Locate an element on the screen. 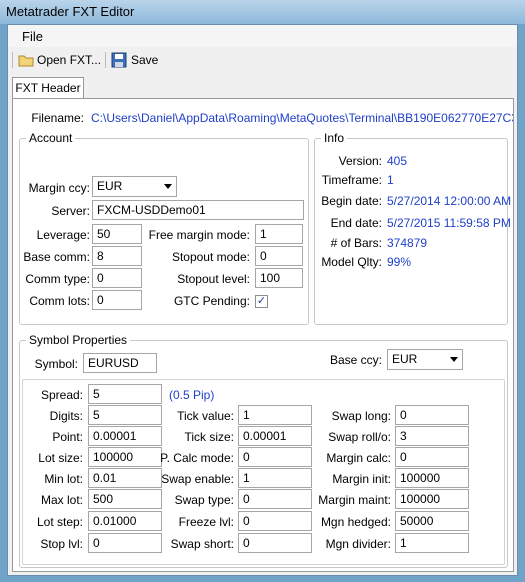 This screenshot has height=582, width=525. spread-input: 5 is located at coordinates (125, 394).